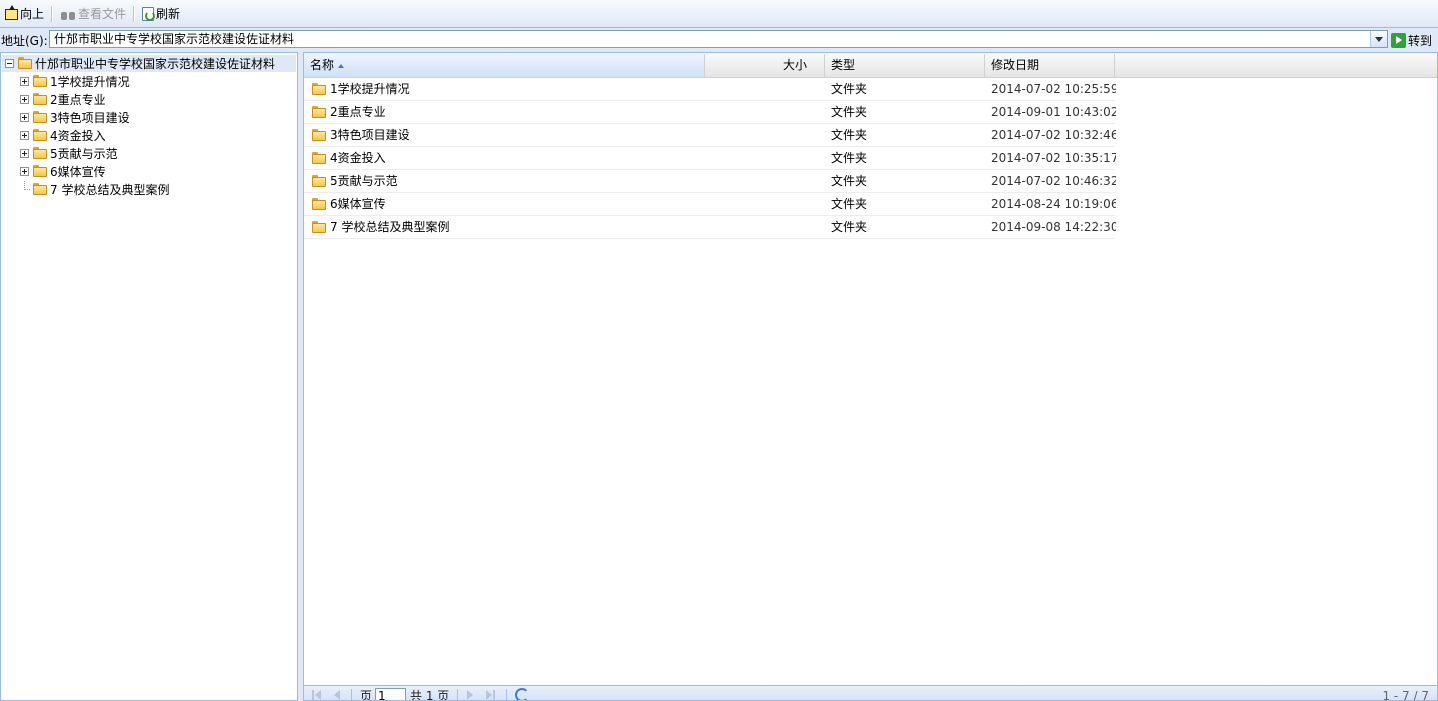 This screenshot has width=1438, height=701. Describe the element at coordinates (765, 65) in the screenshot. I see `column-header-size: 大小` at that location.